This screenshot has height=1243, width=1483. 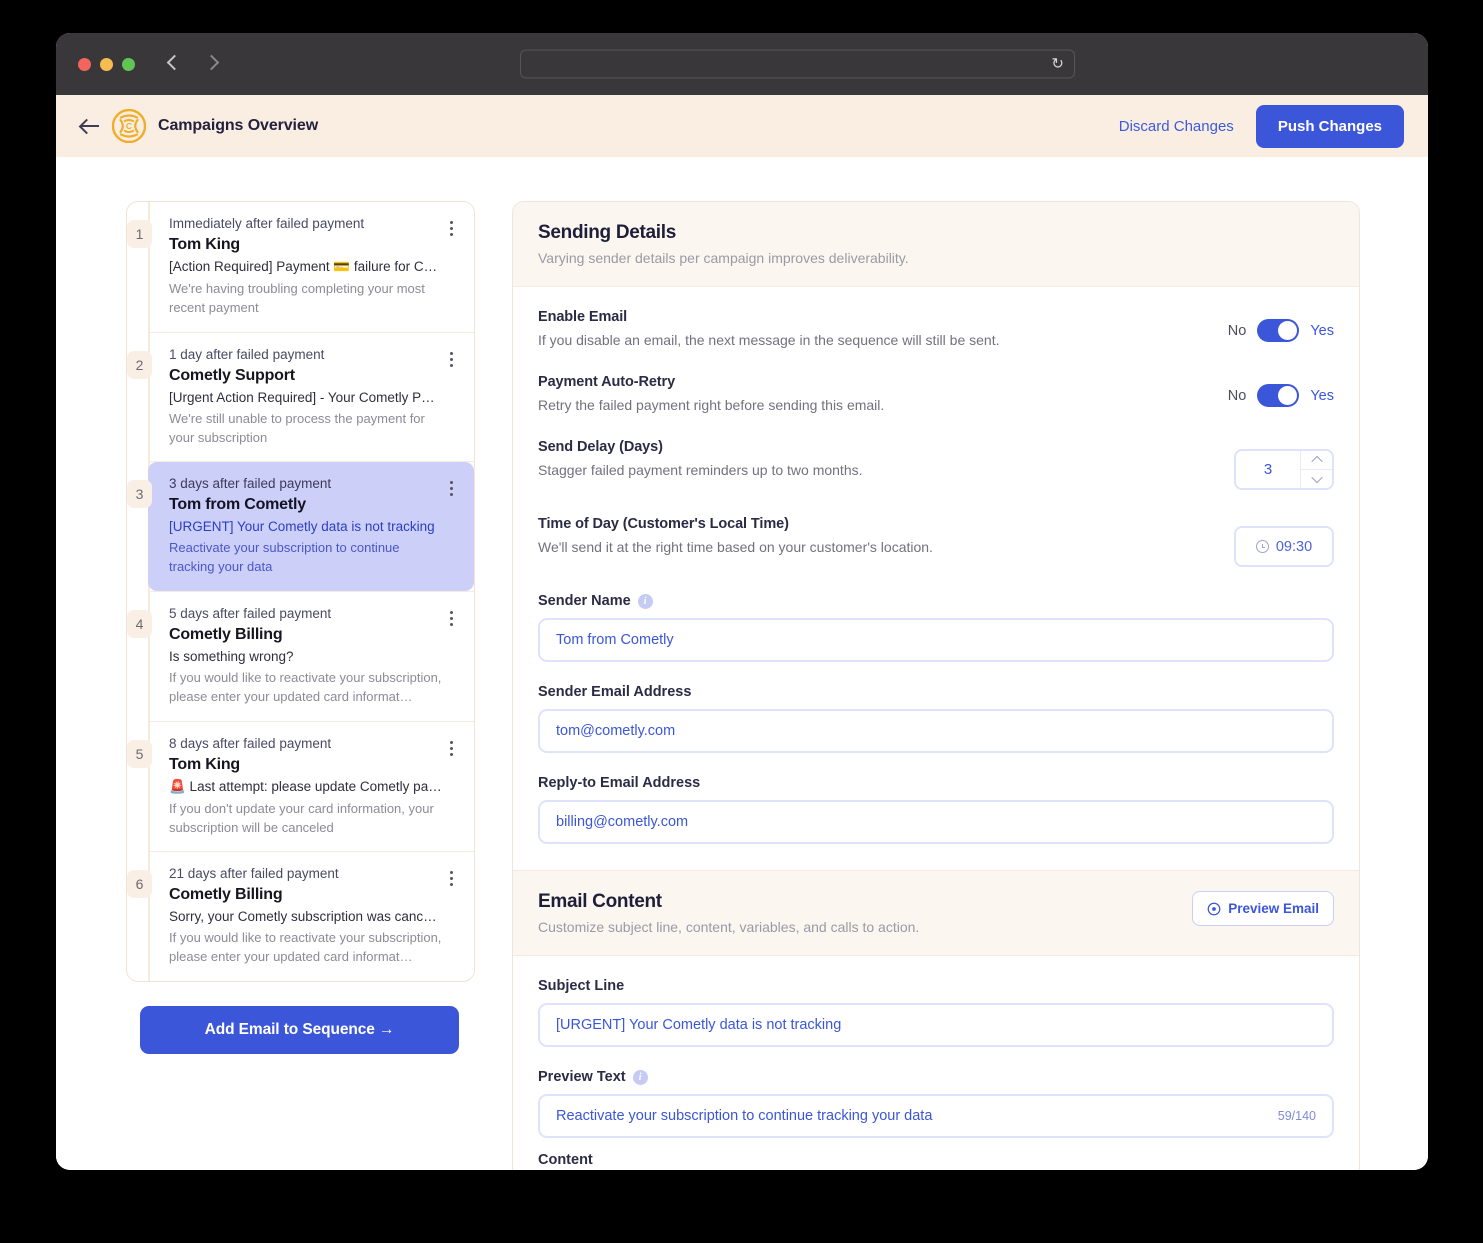 What do you see at coordinates (231, 657) in the screenshot?
I see `sequence-item-subject: Is something wrong?` at bounding box center [231, 657].